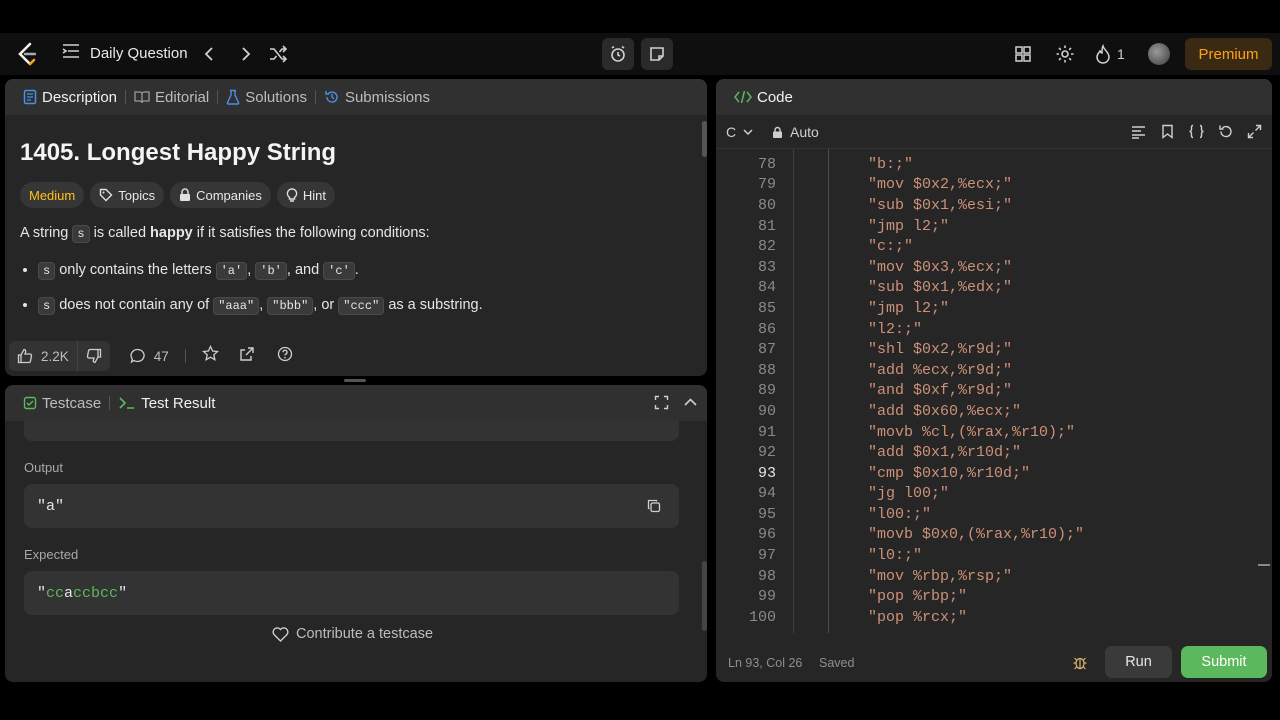 The height and width of the screenshot is (720, 1280). What do you see at coordinates (139, 53) in the screenshot?
I see `daily-question-title: Daily Question` at bounding box center [139, 53].